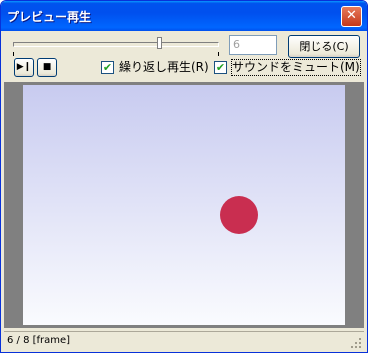 The image size is (368, 353). What do you see at coordinates (39, 340) in the screenshot?
I see `status-text: 6 / 8 [frame]` at bounding box center [39, 340].